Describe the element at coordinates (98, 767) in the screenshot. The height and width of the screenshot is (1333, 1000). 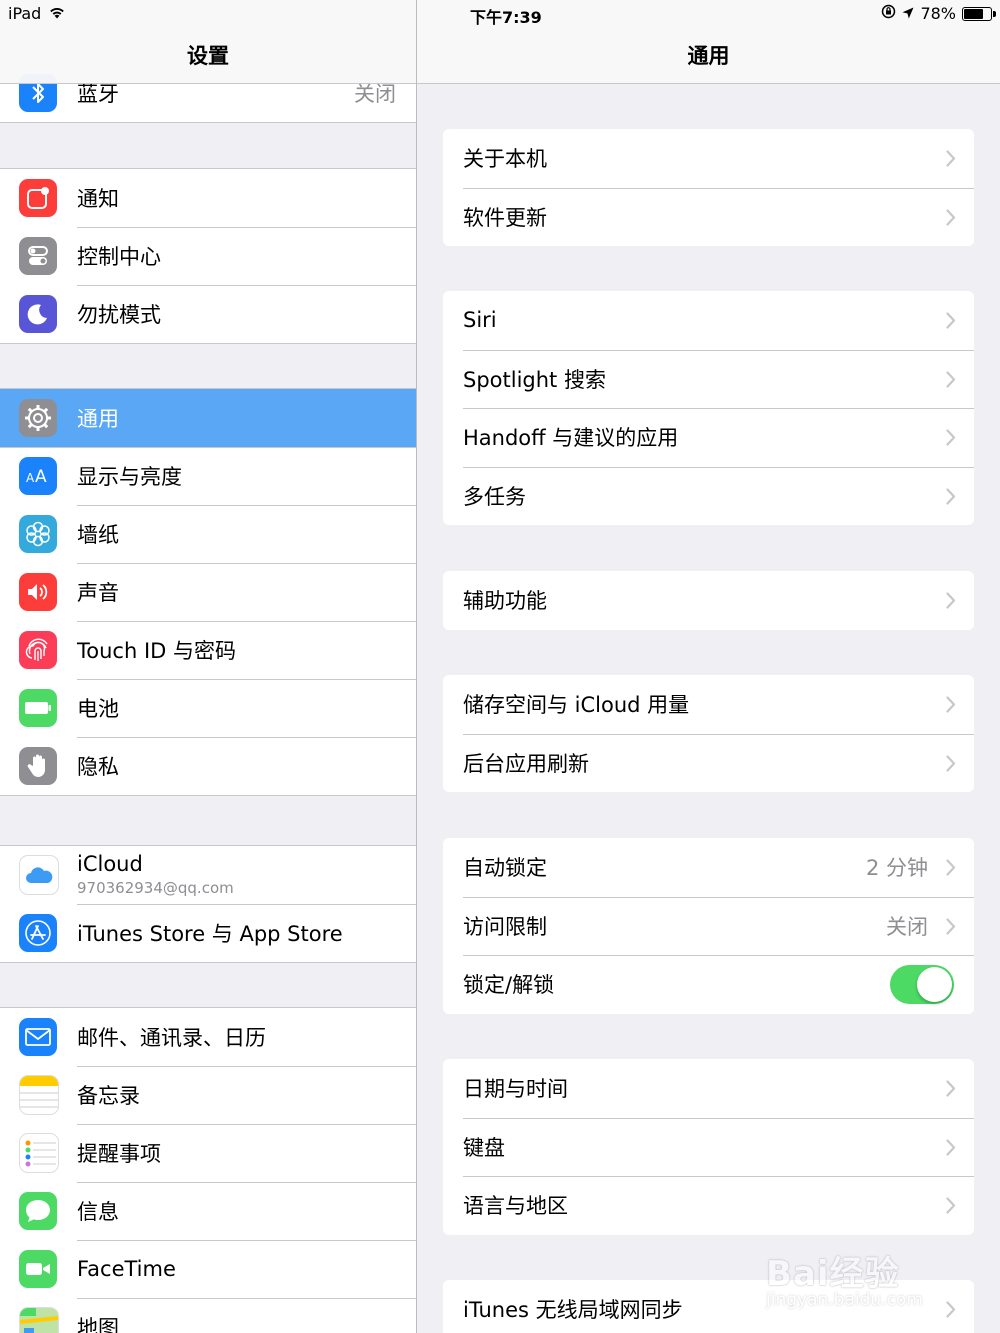
I see `sidebar-item-label: 隐私` at that location.